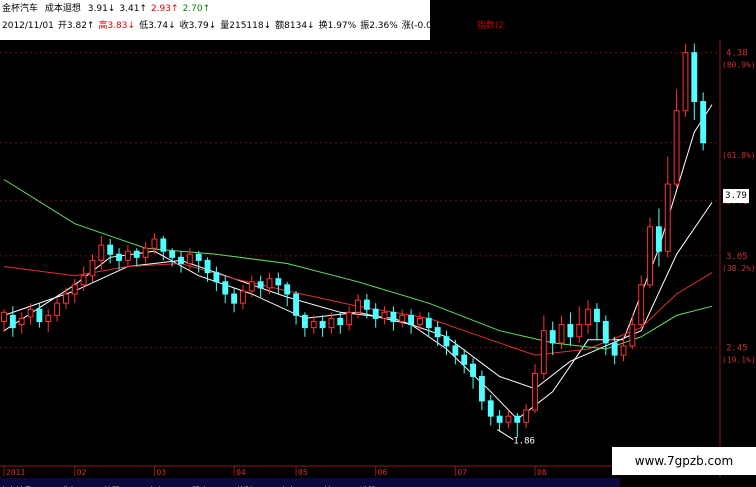 Image resolution: width=756 pixels, height=487 pixels. What do you see at coordinates (196, 9) in the screenshot?
I see `cost-value: 2.70↑` at bounding box center [196, 9].